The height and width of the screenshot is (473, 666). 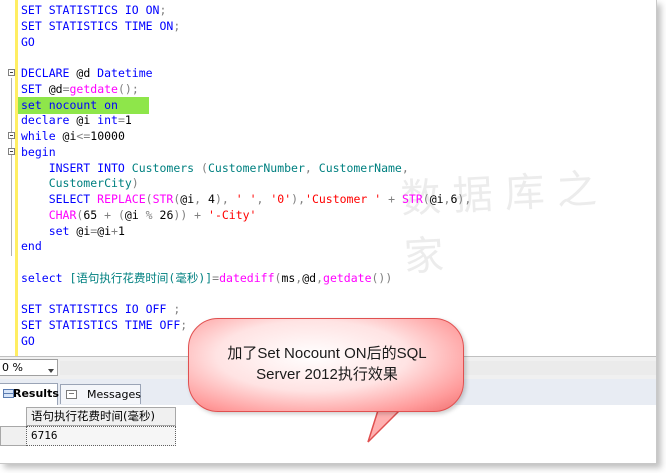 What do you see at coordinates (29, 367) in the screenshot?
I see `zoom-select: 0 %` at bounding box center [29, 367].